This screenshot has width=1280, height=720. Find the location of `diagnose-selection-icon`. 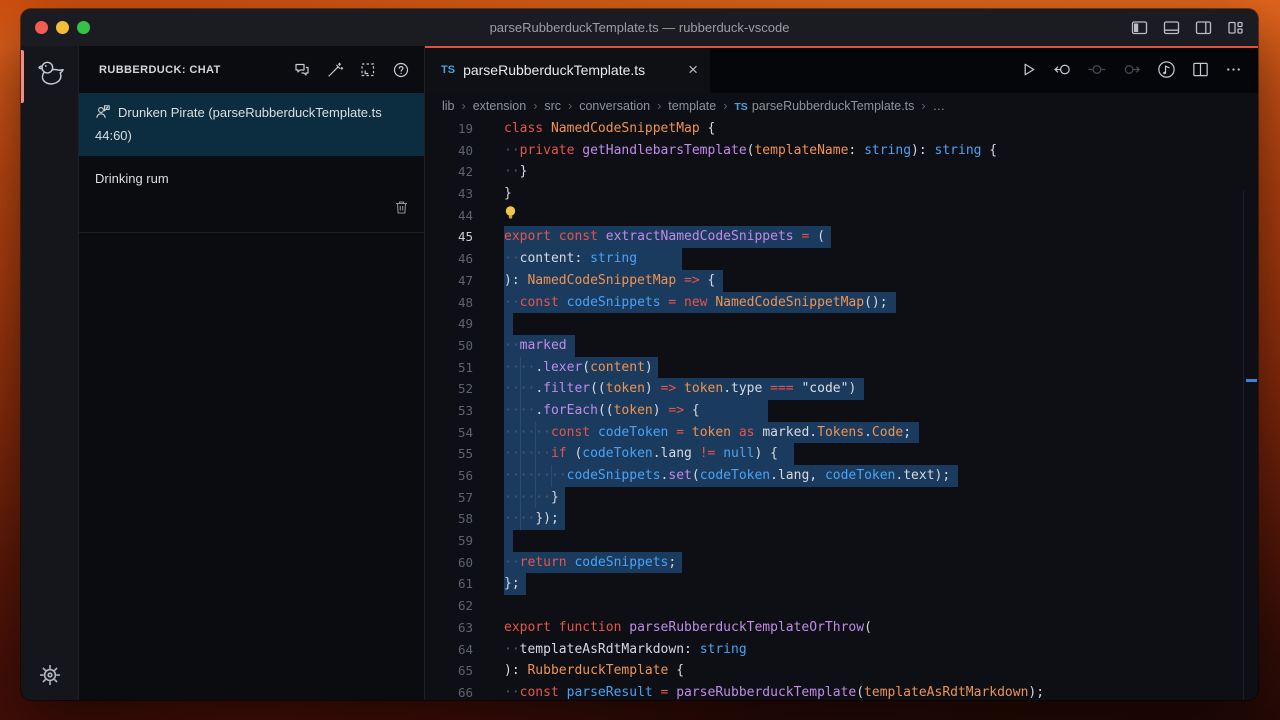

diagnose-selection-icon is located at coordinates (368, 70).